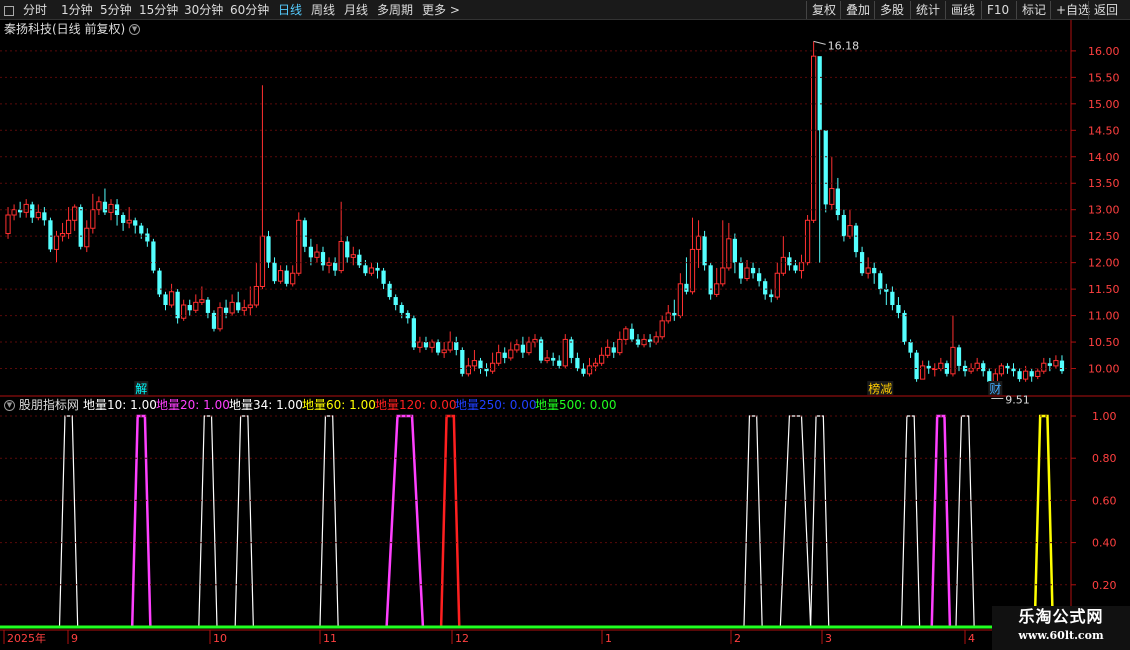 This screenshot has width=1130, height=650. Describe the element at coordinates (1017, 399) in the screenshot. I see `low-label: 9.51` at that location.